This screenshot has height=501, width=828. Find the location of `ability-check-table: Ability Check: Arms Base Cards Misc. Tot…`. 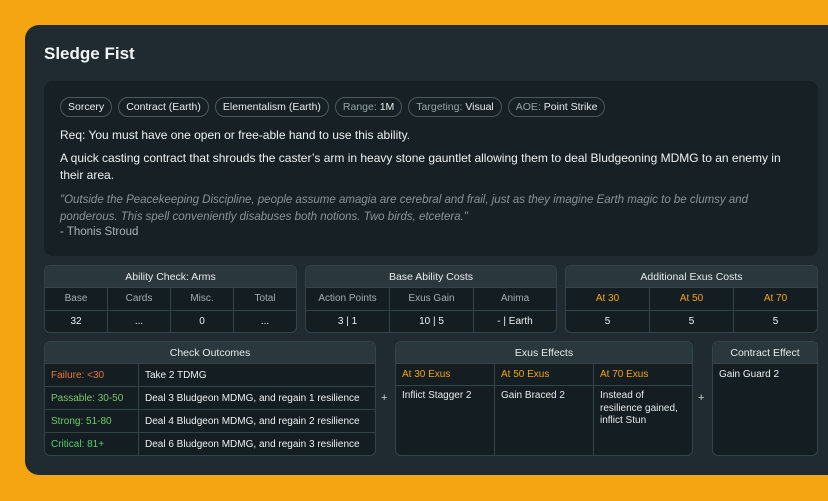

ability-check-table: Ability Check: Arms Base Cards Misc. Tot… is located at coordinates (170, 299).